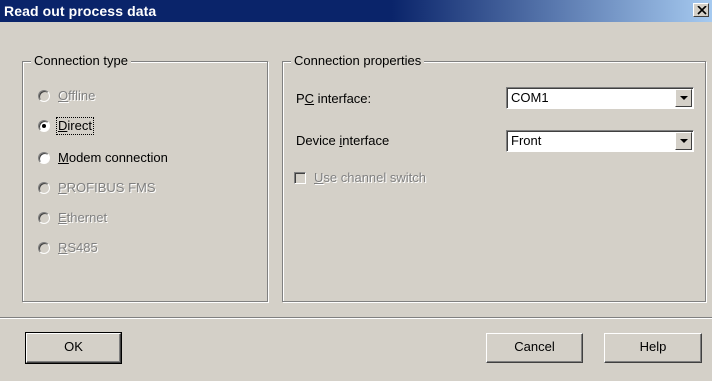 The width and height of the screenshot is (712, 381). Describe the element at coordinates (334, 98) in the screenshot. I see `pc-interface-label: PC interface:` at that location.